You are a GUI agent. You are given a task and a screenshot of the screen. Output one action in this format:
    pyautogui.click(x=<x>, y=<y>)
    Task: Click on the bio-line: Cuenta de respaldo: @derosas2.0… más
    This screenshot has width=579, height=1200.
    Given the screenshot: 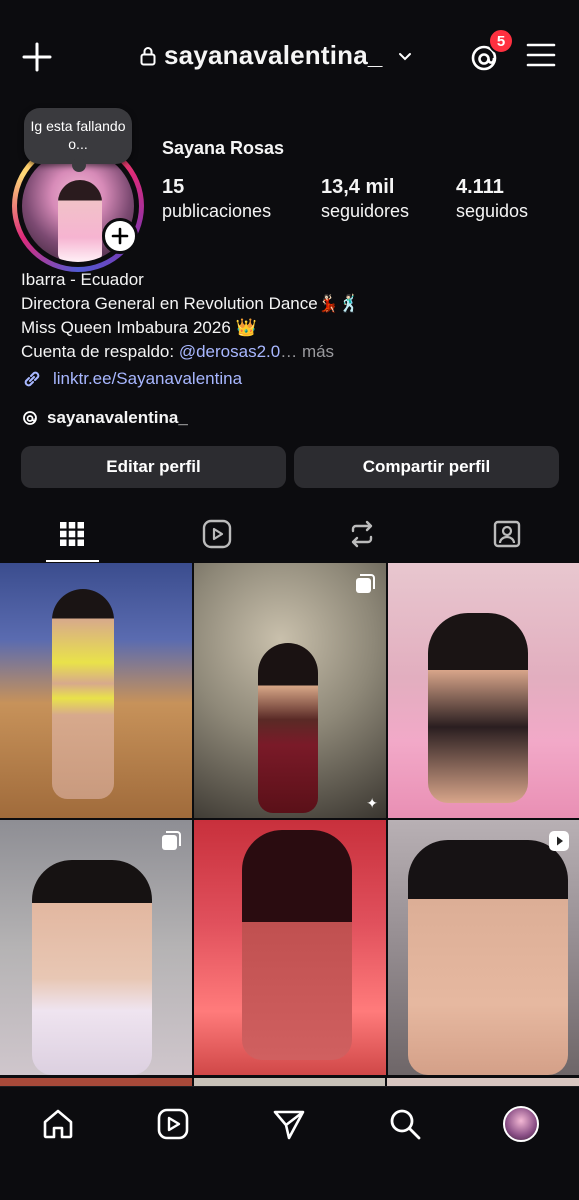 What is the action you would take?
    pyautogui.click(x=190, y=352)
    